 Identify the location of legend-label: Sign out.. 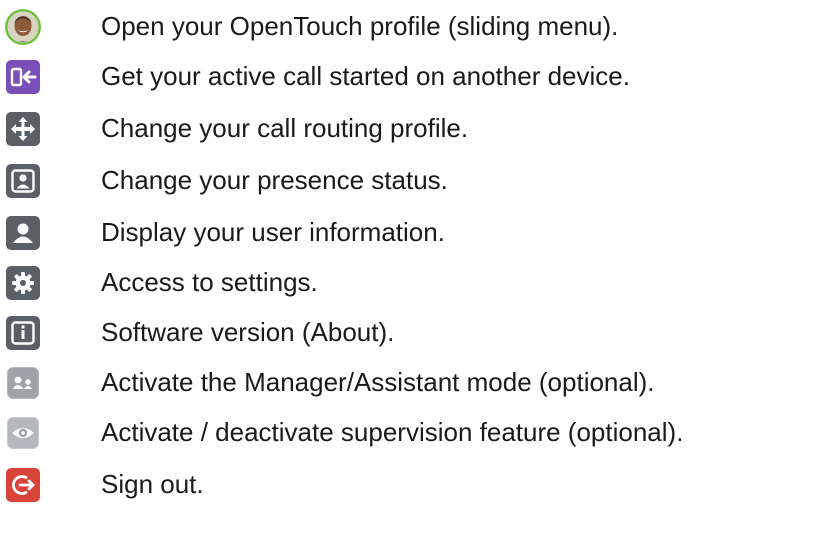
(152, 484).